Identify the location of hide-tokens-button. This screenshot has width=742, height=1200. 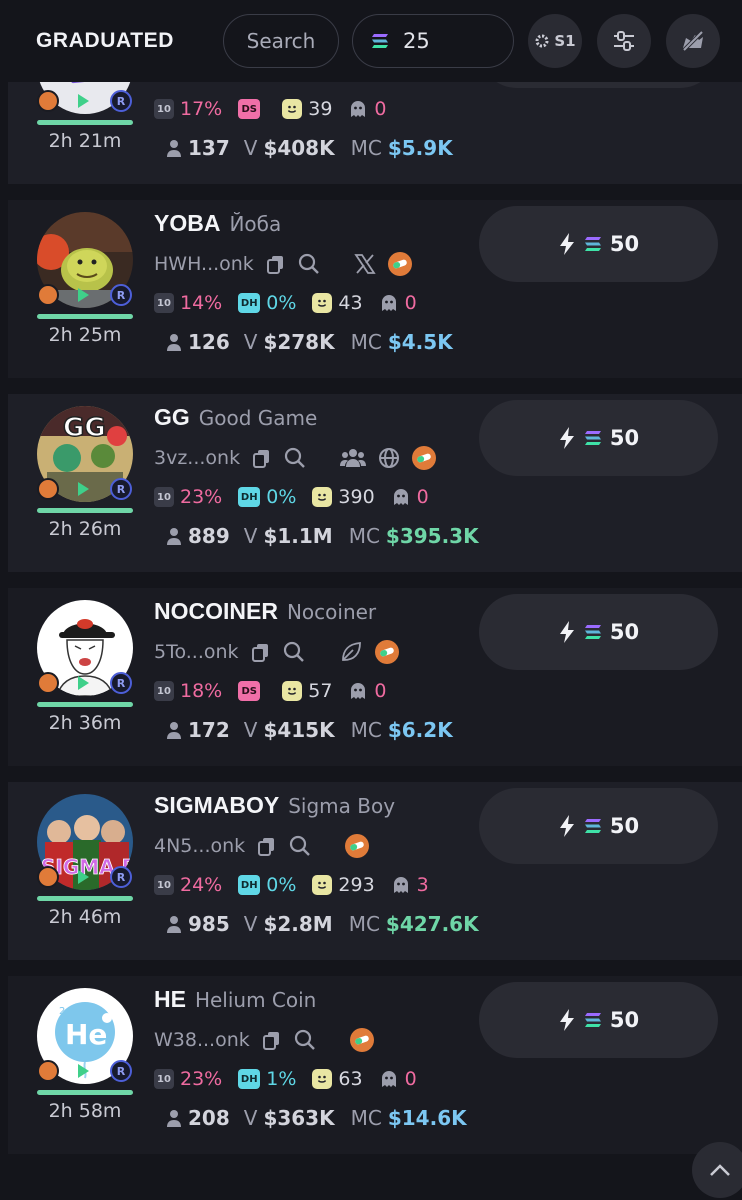
(693, 41).